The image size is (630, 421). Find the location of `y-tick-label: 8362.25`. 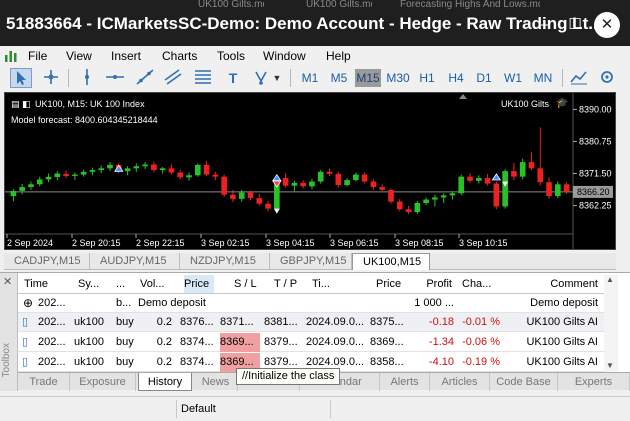

y-tick-label: 8362.25 is located at coordinates (595, 206).